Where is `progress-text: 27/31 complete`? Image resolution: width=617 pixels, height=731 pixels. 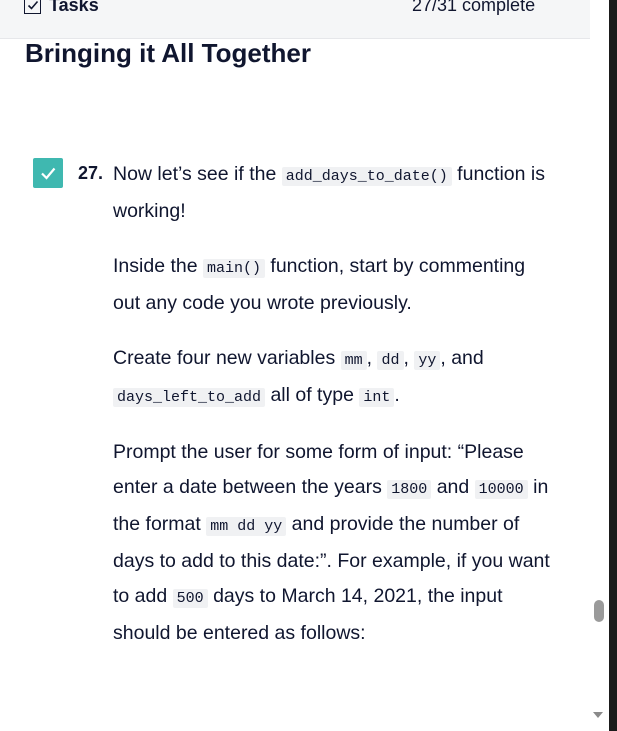
progress-text: 27/31 complete is located at coordinates (474, 7).